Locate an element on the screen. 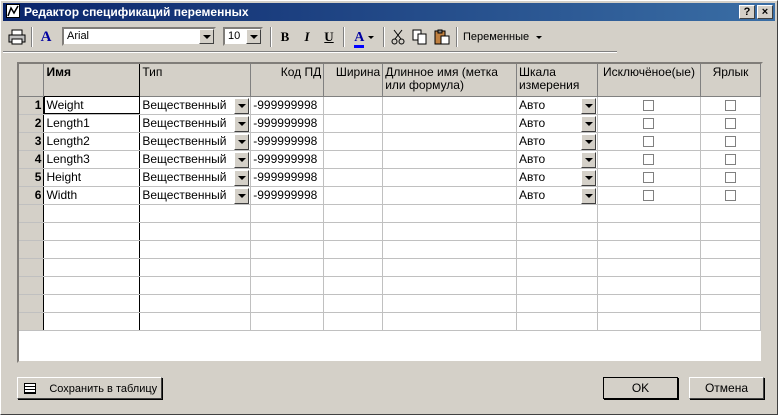  print-icon is located at coordinates (17, 37).